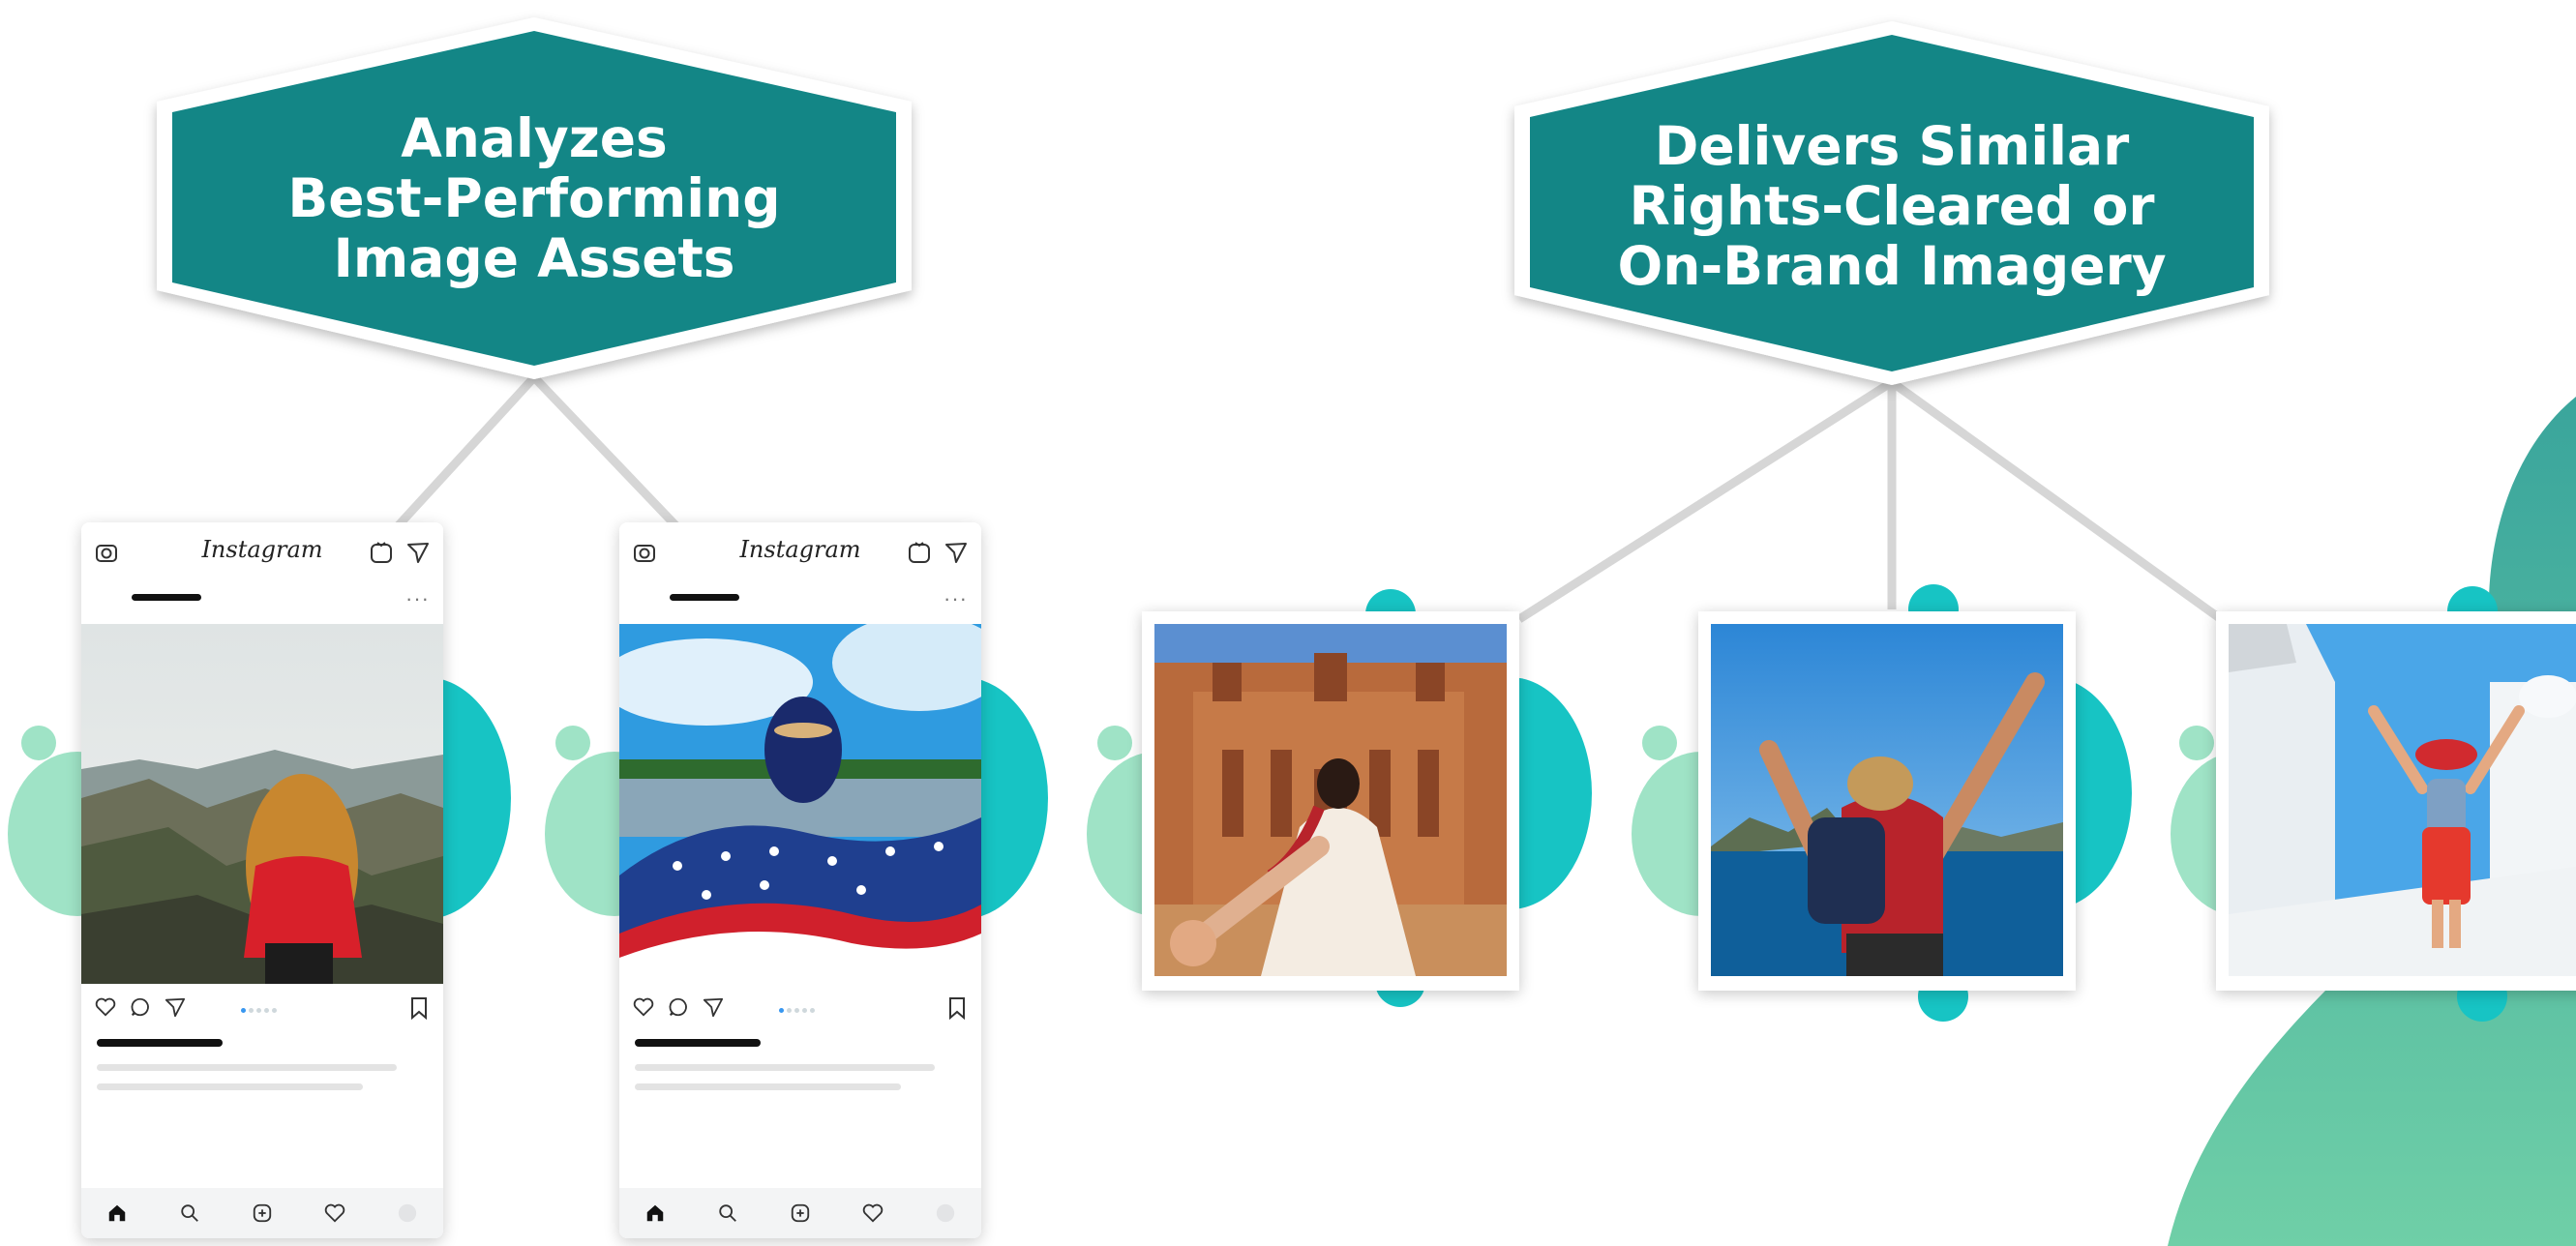 The width and height of the screenshot is (2576, 1246). What do you see at coordinates (534, 138) in the screenshot?
I see `heading-left-line-1: Analyzes` at bounding box center [534, 138].